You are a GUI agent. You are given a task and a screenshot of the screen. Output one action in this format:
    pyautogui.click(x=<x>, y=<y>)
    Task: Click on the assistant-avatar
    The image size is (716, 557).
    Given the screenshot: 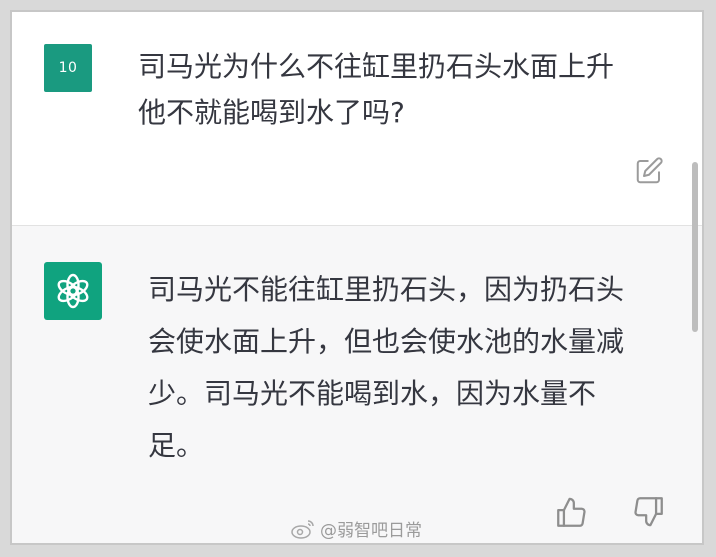 What is the action you would take?
    pyautogui.click(x=73, y=291)
    